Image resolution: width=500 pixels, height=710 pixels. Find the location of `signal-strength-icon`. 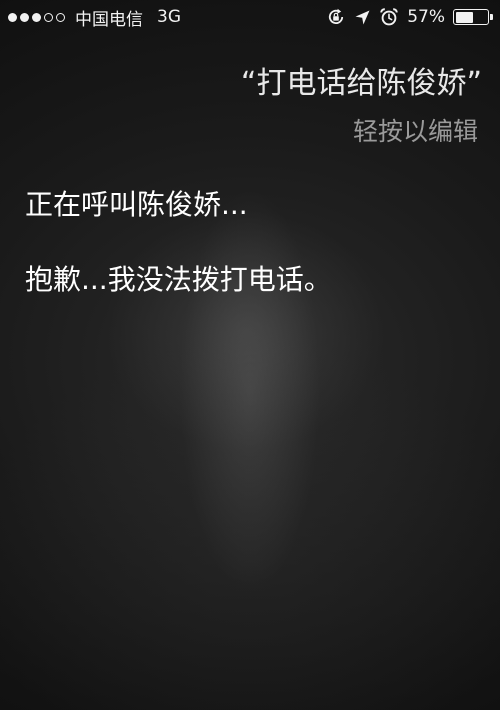

signal-strength-icon is located at coordinates (36, 17).